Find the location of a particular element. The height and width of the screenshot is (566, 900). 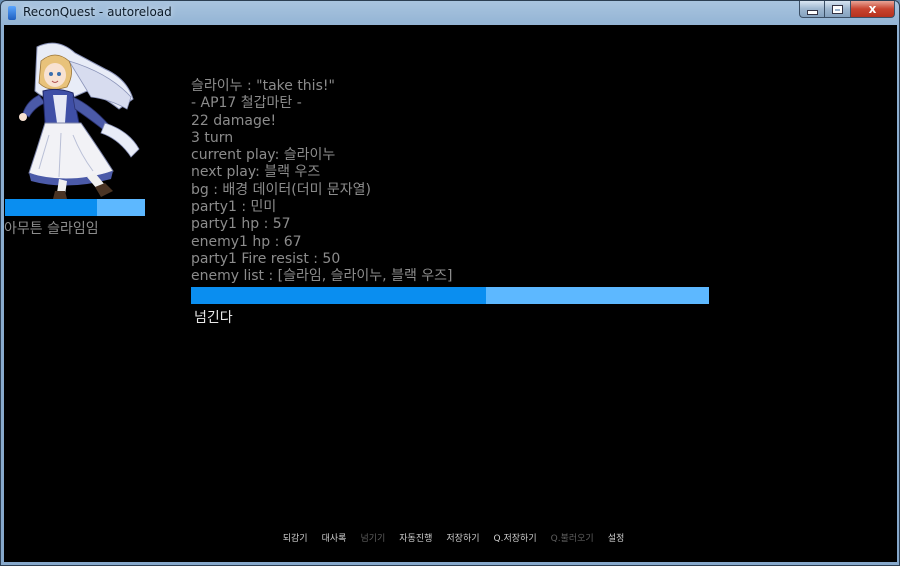

maximize-button is located at coordinates (838, 9).